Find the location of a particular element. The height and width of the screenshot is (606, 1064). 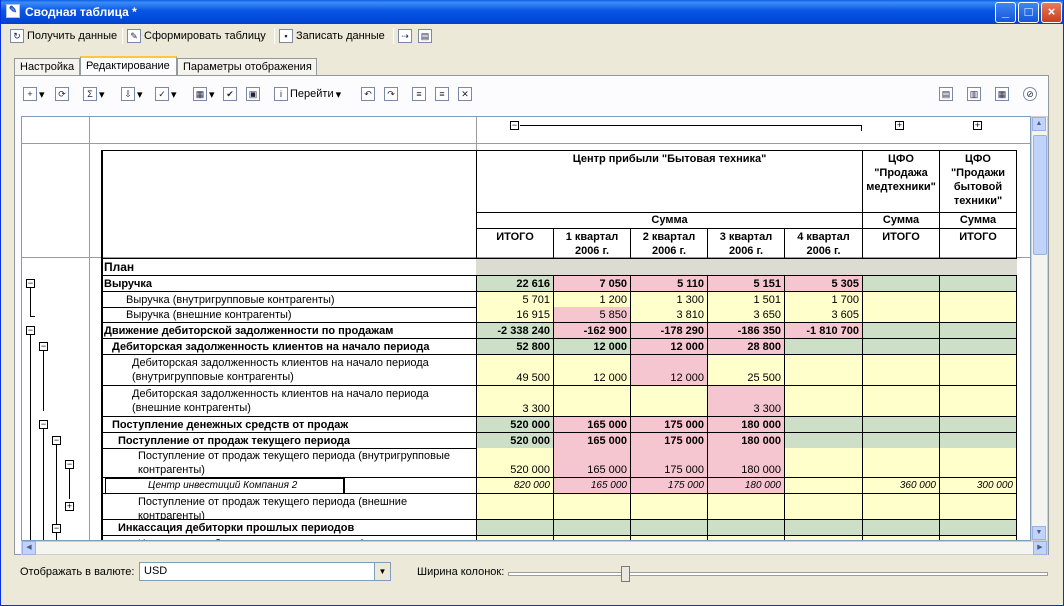

close-button: × is located at coordinates (1051, 12).